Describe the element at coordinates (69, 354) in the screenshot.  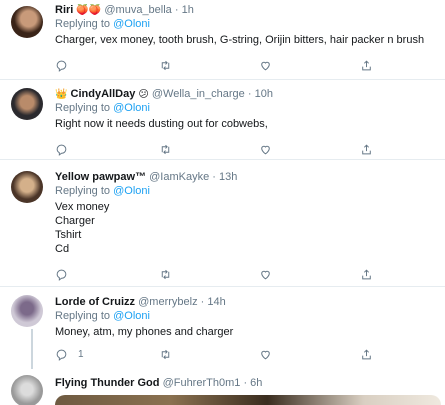
I see `reply-button: 1` at that location.